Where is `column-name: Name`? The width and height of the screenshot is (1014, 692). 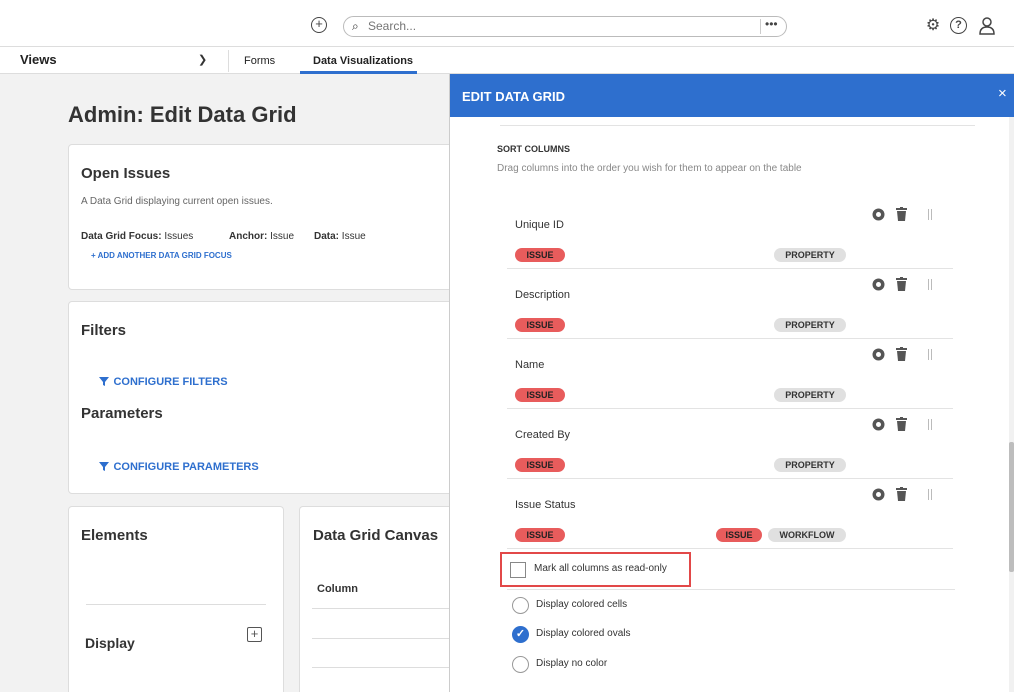
column-name: Name is located at coordinates (530, 365).